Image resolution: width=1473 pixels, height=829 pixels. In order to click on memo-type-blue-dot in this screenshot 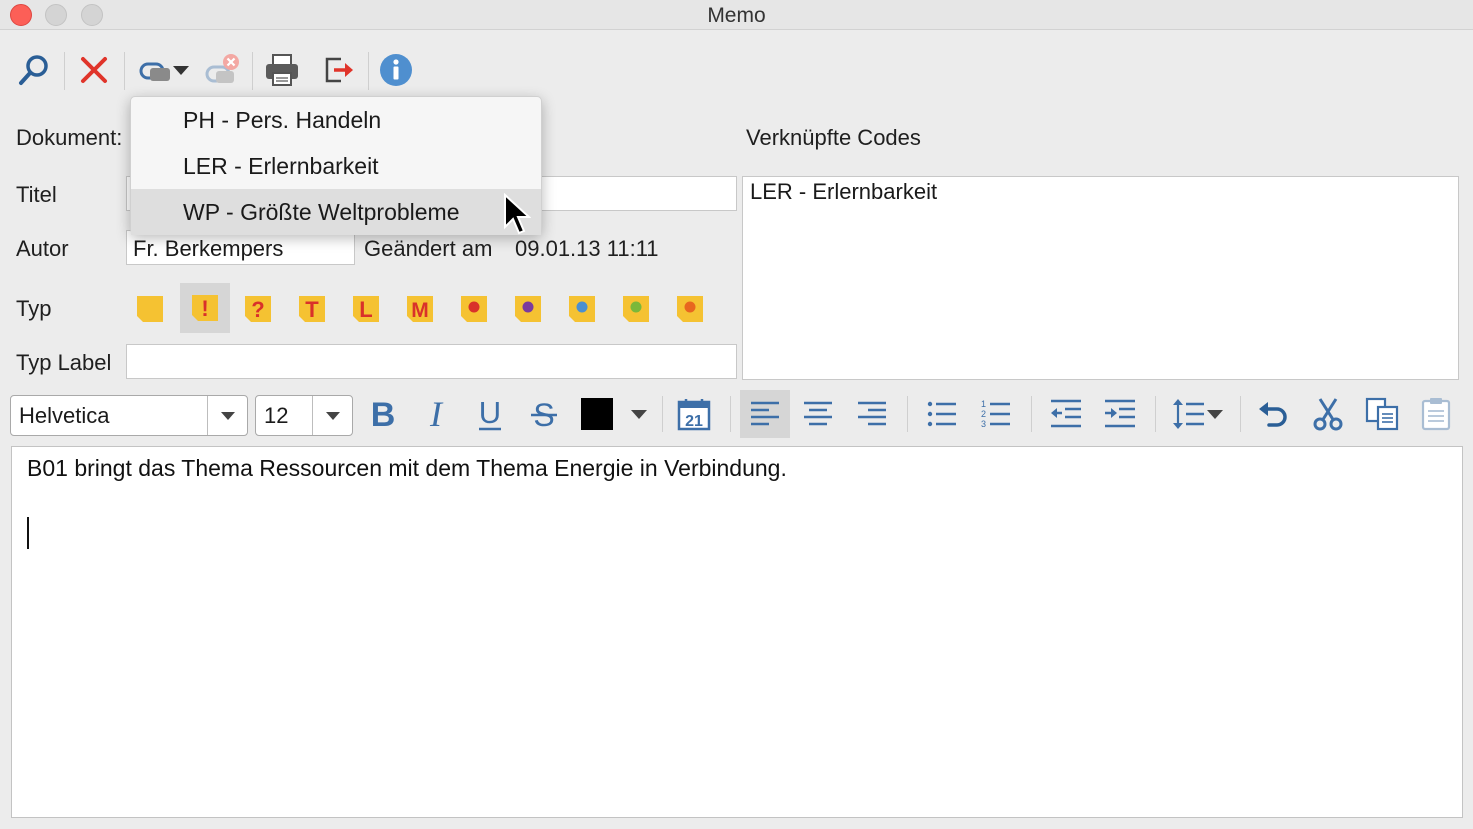, I will do `click(582, 309)`.